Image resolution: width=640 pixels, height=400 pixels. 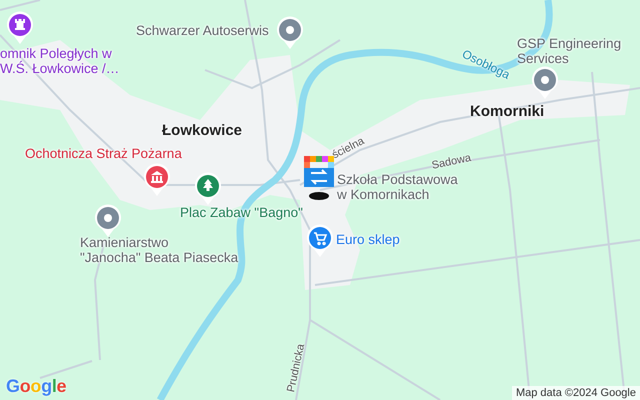 What do you see at coordinates (320, 241) in the screenshot?
I see `shop-pin-icon` at bounding box center [320, 241].